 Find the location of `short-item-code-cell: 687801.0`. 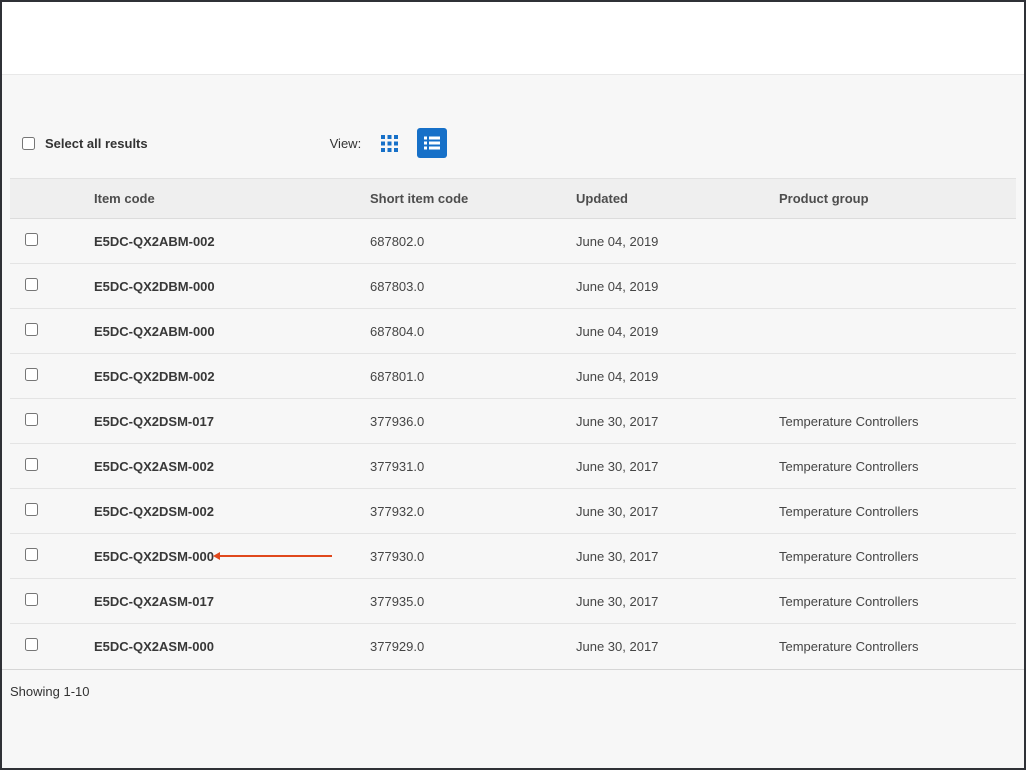

short-item-code-cell: 687801.0 is located at coordinates (473, 376).